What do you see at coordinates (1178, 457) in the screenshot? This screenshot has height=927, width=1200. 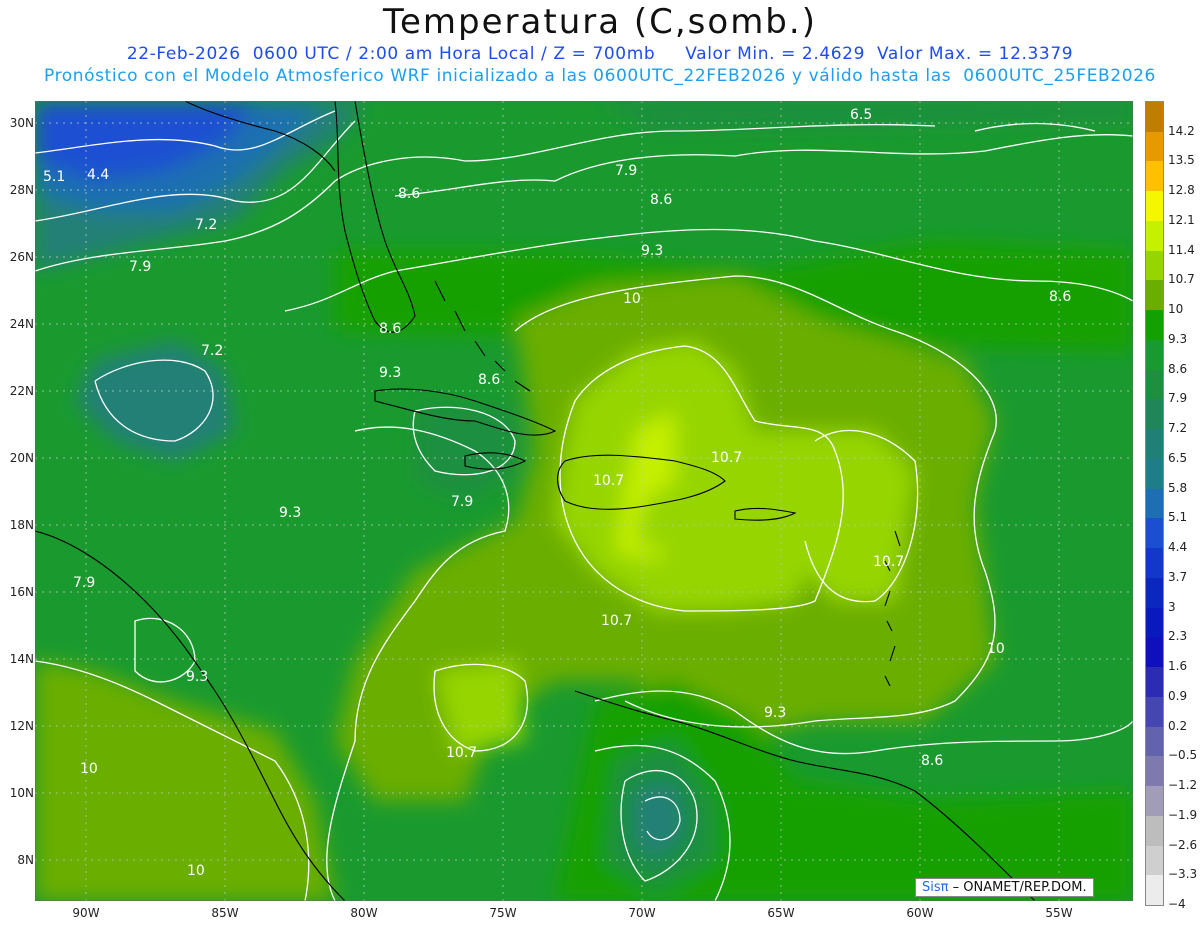 I see `legend-label: 6.5` at bounding box center [1178, 457].